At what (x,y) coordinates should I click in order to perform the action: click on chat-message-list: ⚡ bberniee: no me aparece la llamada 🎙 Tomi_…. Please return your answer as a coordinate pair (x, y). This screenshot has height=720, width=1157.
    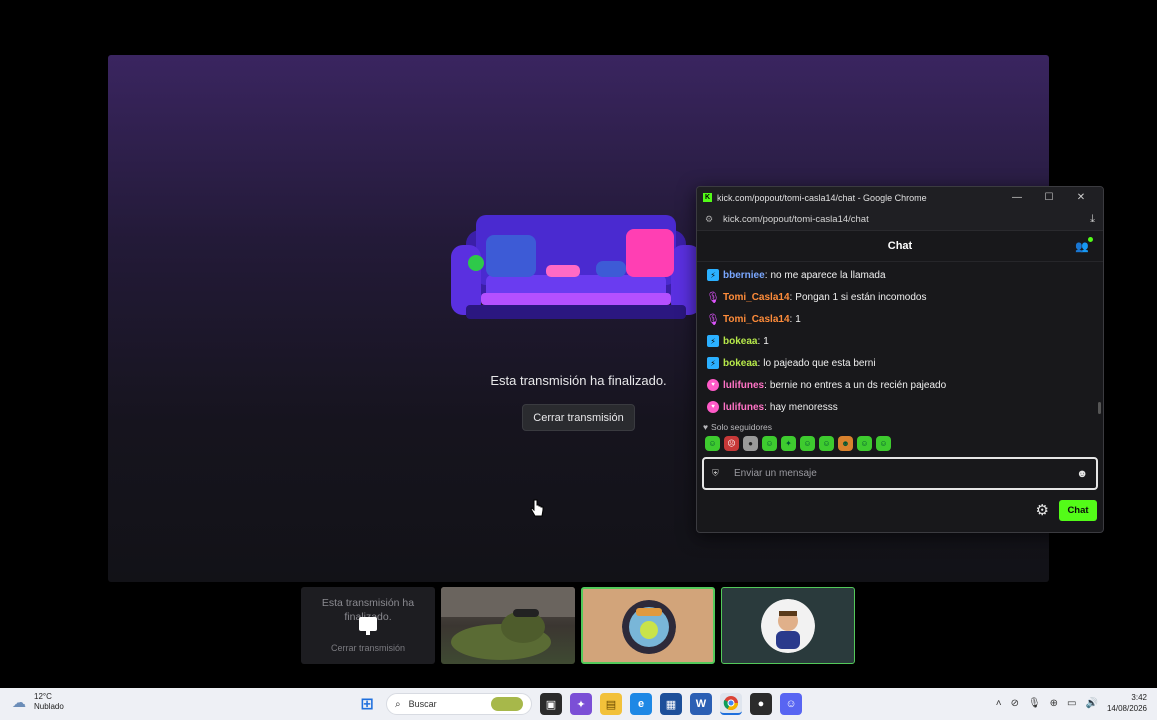
    Looking at the image, I should click on (900, 341).